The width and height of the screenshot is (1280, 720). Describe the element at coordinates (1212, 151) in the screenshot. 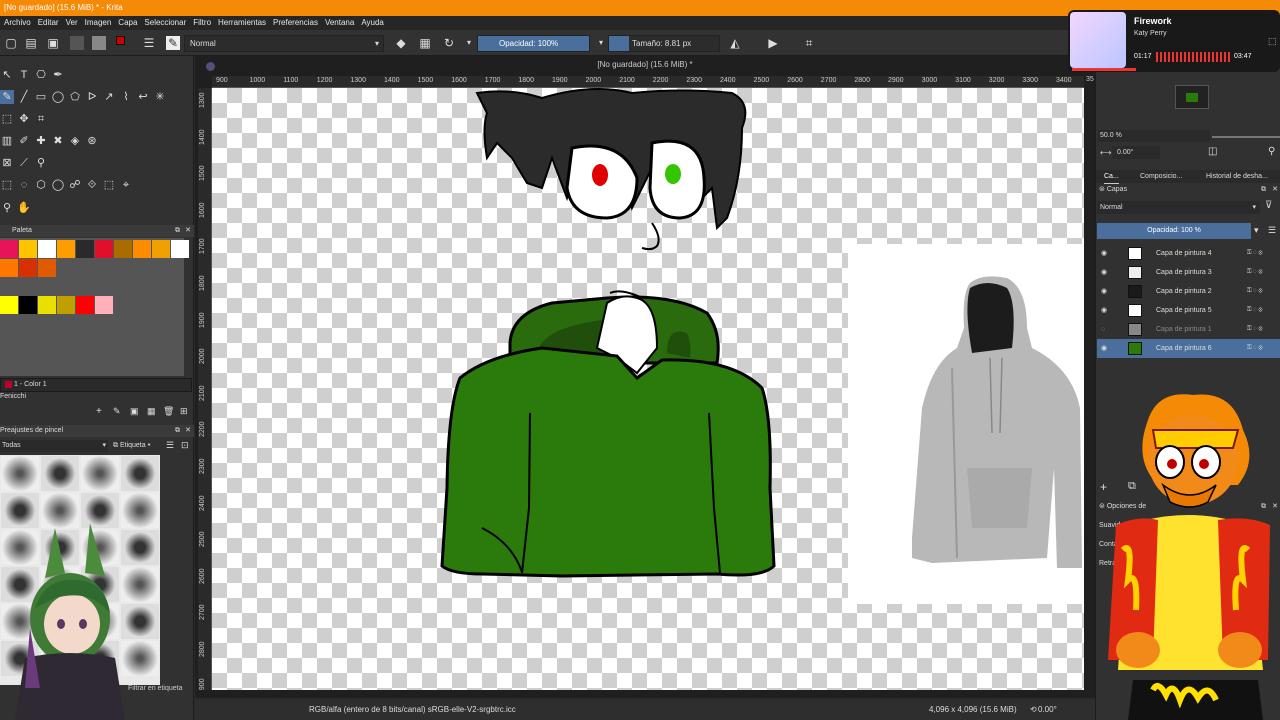

I see `mirror-view-icon: ◫` at that location.